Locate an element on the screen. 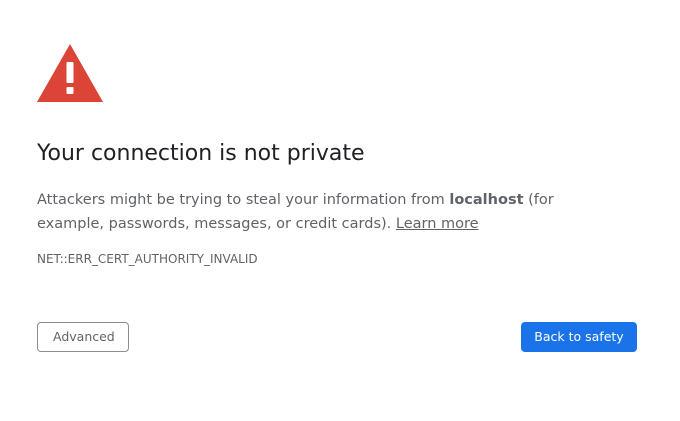 This screenshot has height=421, width=680. page-title: Your connection is not private is located at coordinates (201, 153).